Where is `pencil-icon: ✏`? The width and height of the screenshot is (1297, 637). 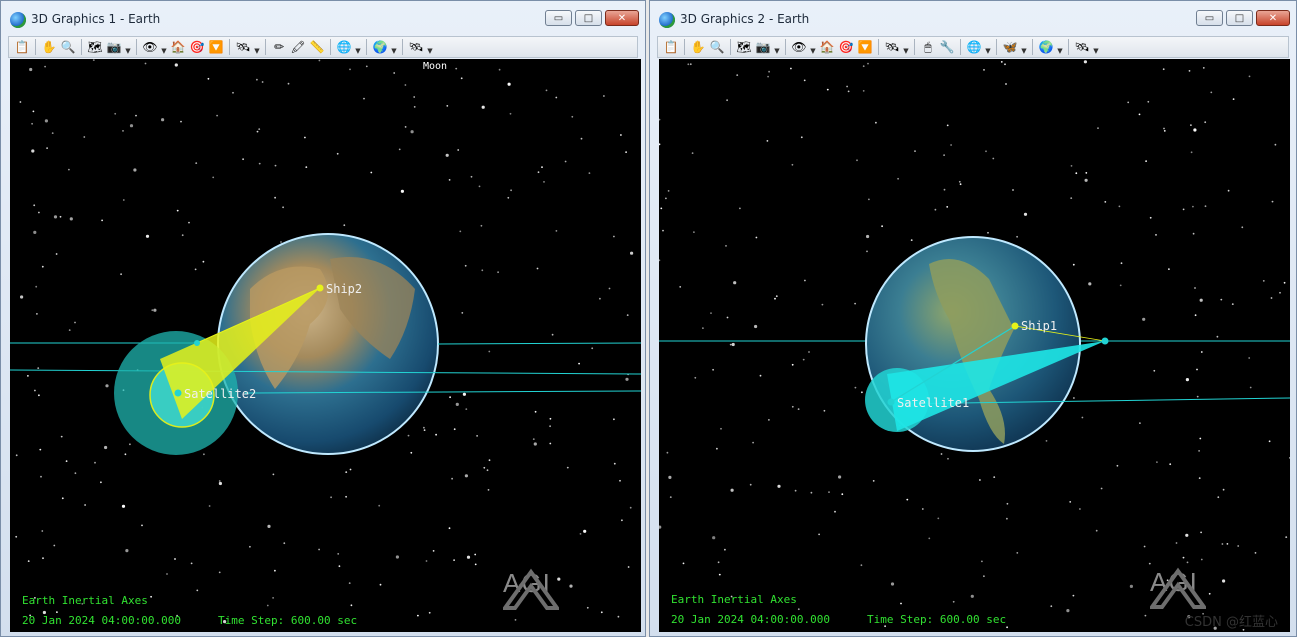 pencil-icon: ✏ is located at coordinates (279, 47).